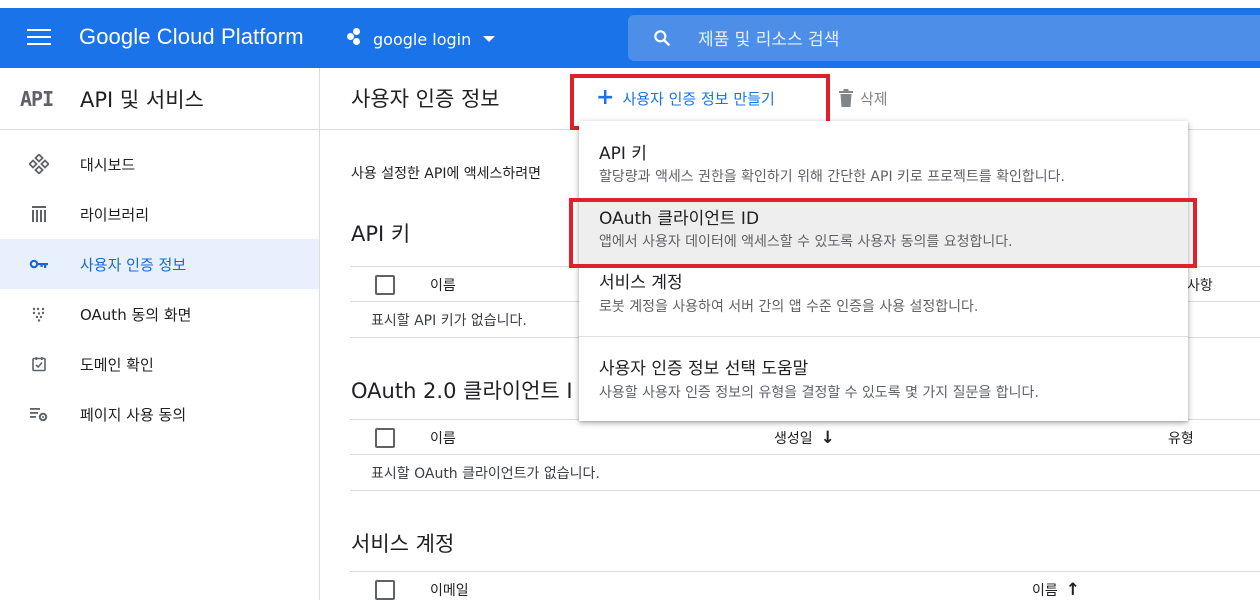 This screenshot has width=1260, height=600. What do you see at coordinates (37, 98) in the screenshot?
I see `api-logo-icon: API` at bounding box center [37, 98].